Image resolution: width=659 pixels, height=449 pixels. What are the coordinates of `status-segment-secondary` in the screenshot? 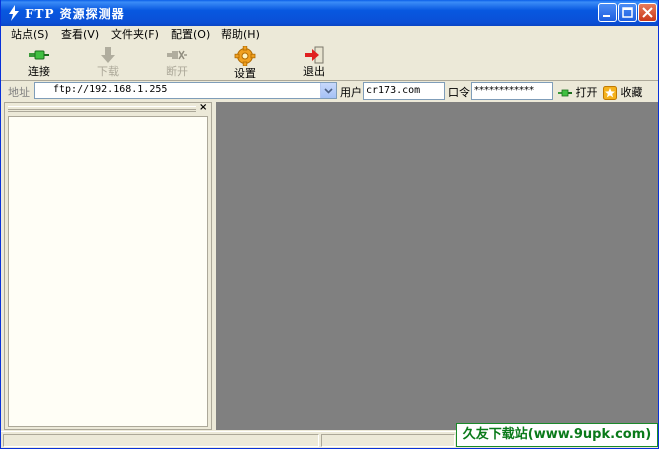 It's located at (388, 440).